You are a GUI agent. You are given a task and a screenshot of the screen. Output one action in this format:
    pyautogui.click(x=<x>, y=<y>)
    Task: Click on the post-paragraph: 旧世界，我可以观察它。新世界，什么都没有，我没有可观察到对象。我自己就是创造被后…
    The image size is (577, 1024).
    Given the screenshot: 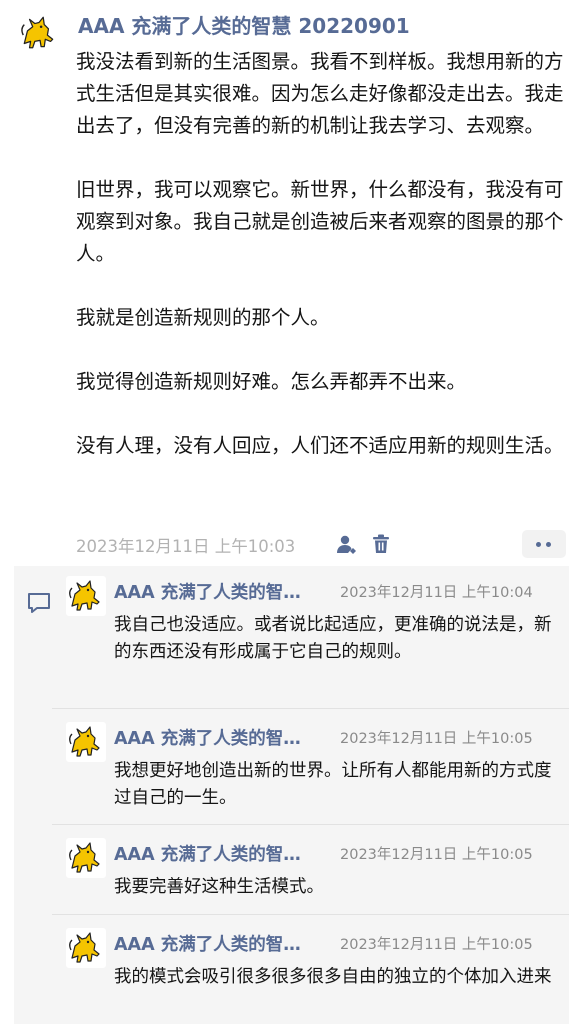 What is the action you would take?
    pyautogui.click(x=320, y=221)
    